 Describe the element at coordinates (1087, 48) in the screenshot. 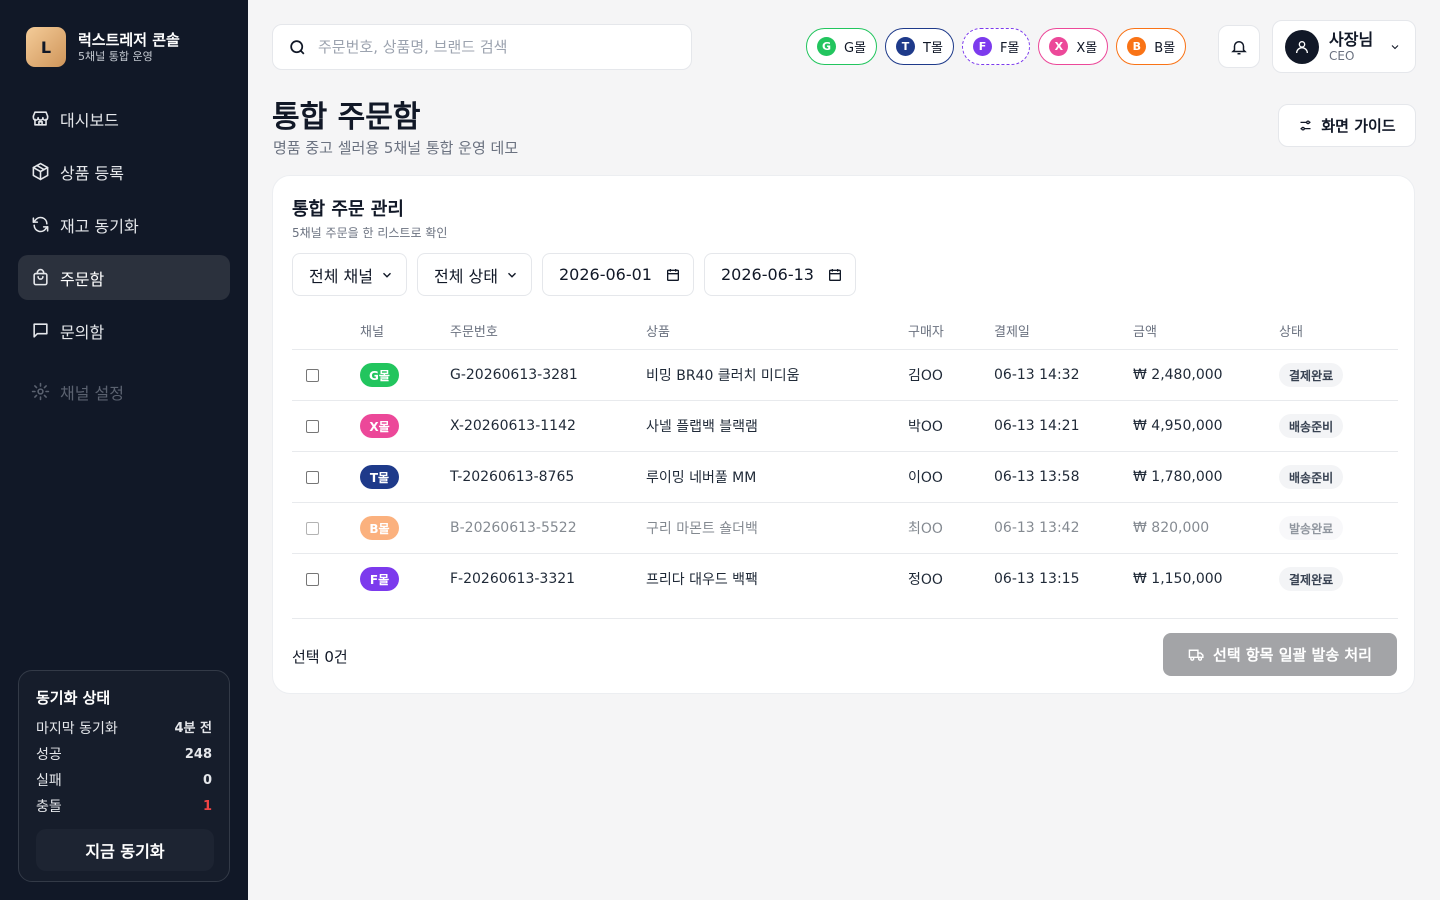

I see `channel-label: X몰` at that location.